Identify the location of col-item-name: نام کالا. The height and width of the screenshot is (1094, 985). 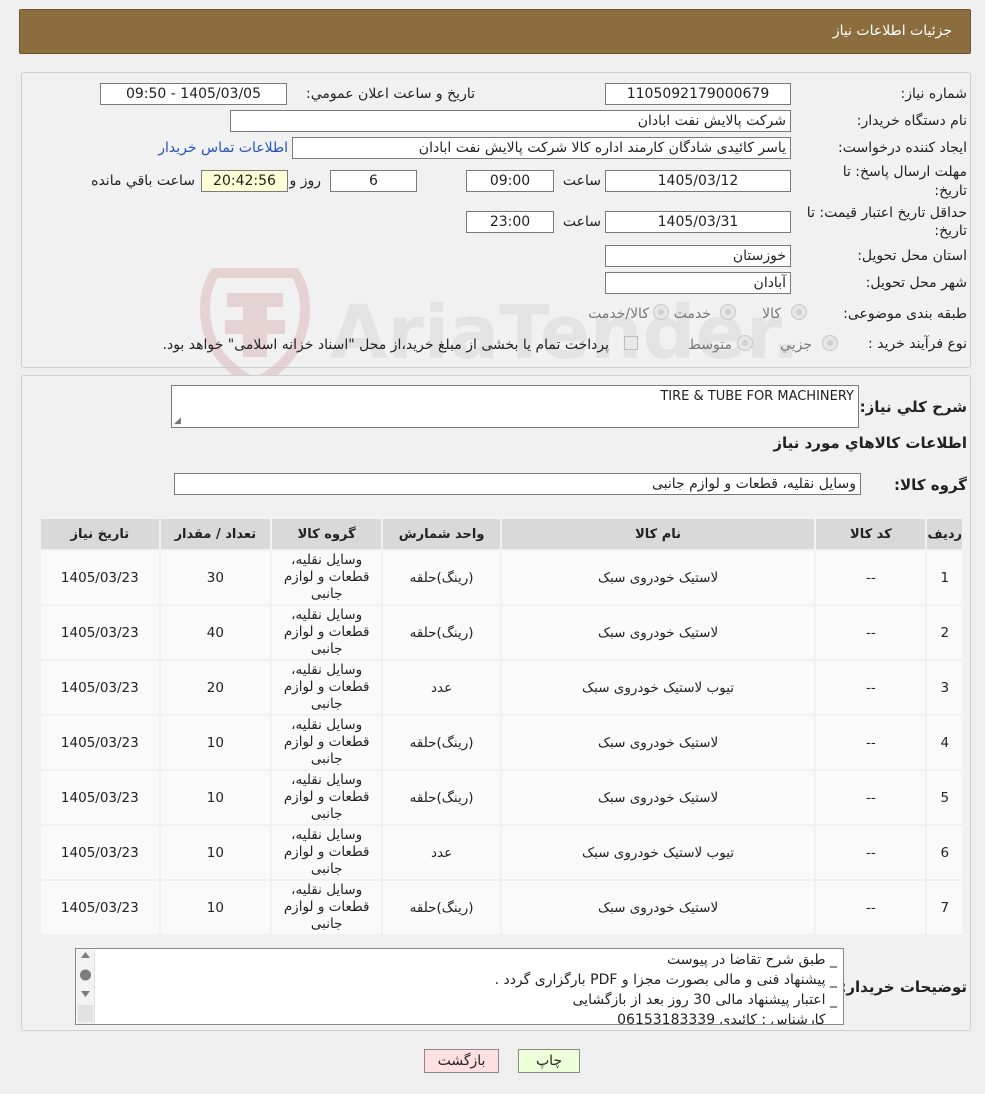
(658, 534).